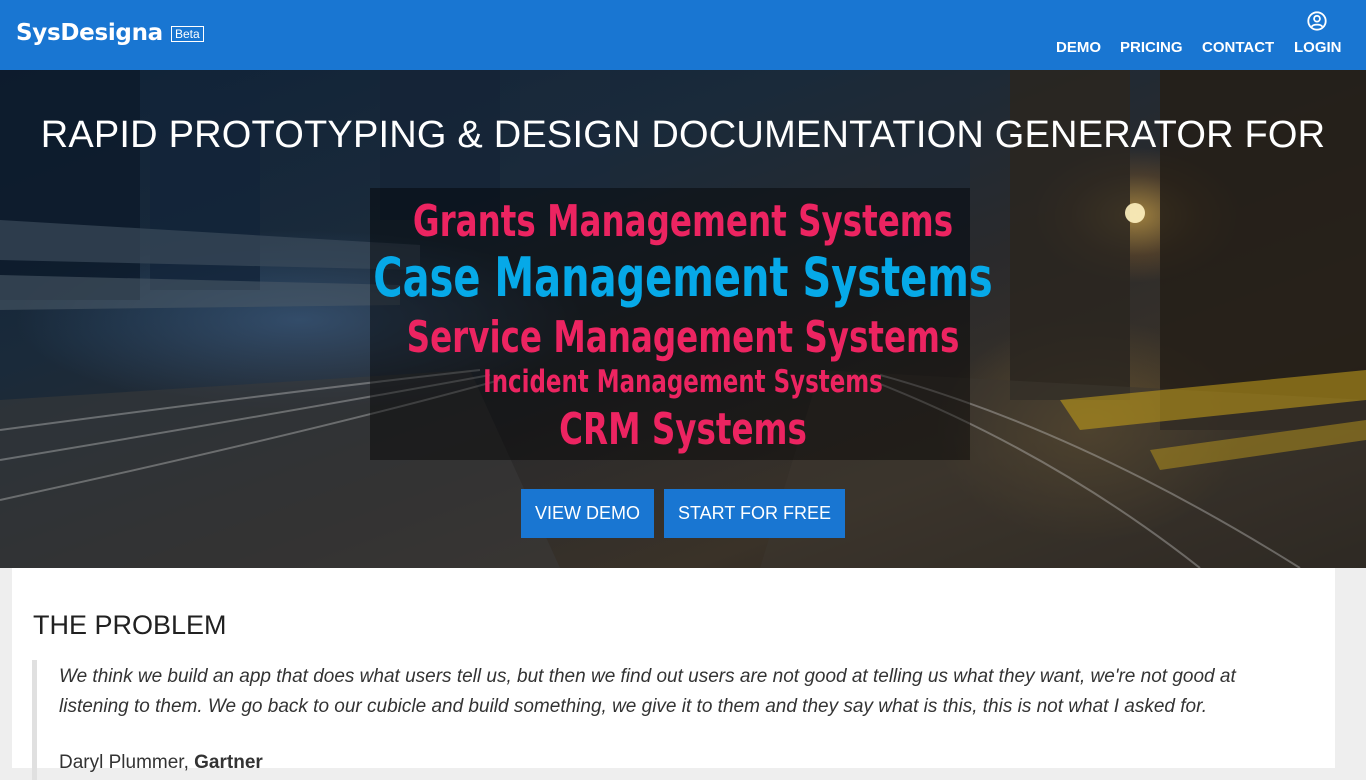 The height and width of the screenshot is (780, 1366). I want to click on beta-badge: Beta, so click(187, 34).